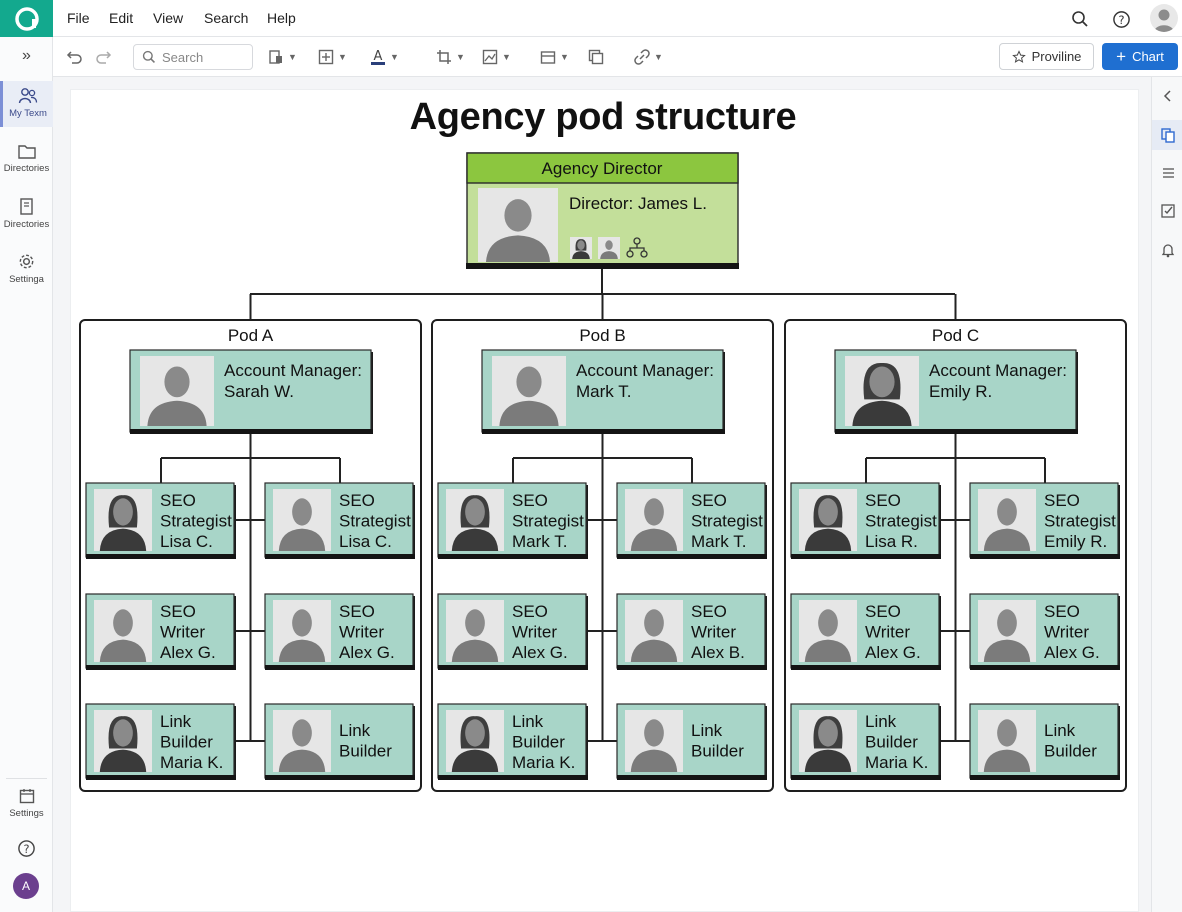 This screenshot has width=1182, height=912. What do you see at coordinates (955, 335) in the screenshot?
I see `pod-title: Pod C` at bounding box center [955, 335].